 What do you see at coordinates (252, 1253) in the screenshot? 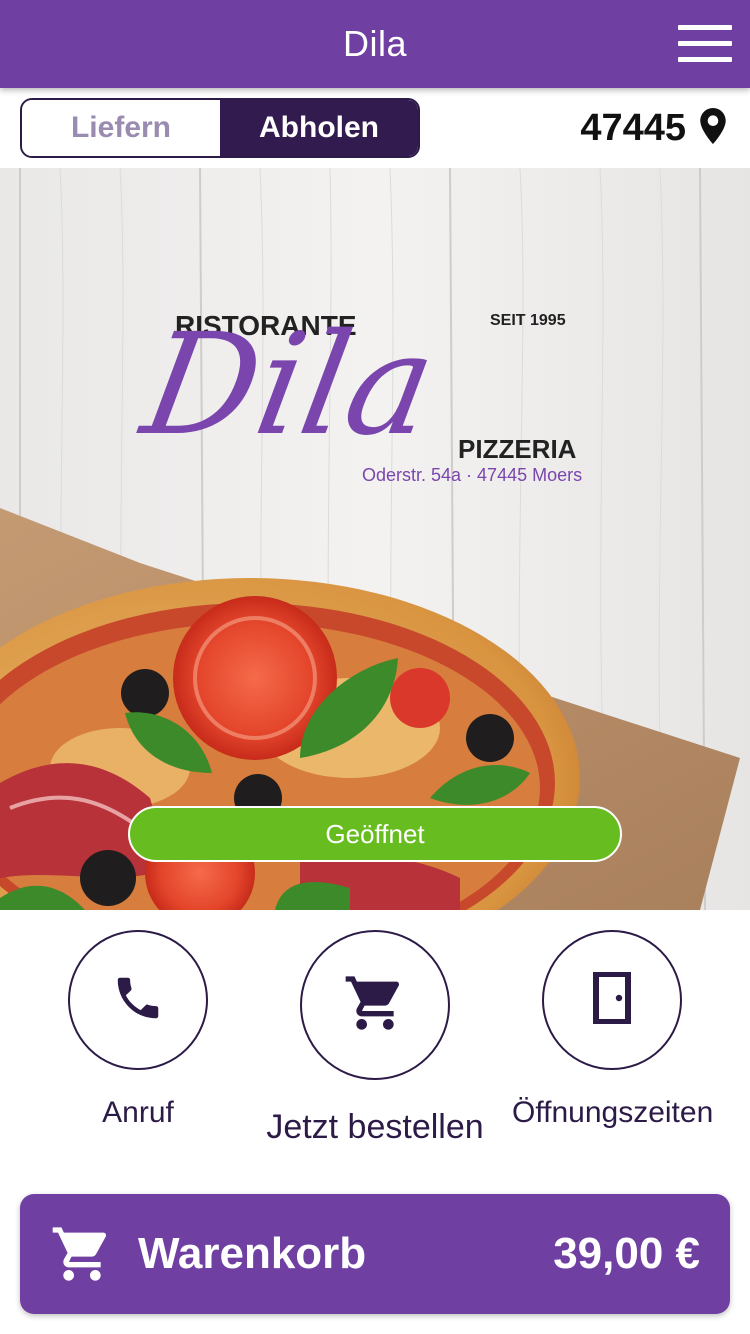
I see `cart-label: Warenkorb` at bounding box center [252, 1253].